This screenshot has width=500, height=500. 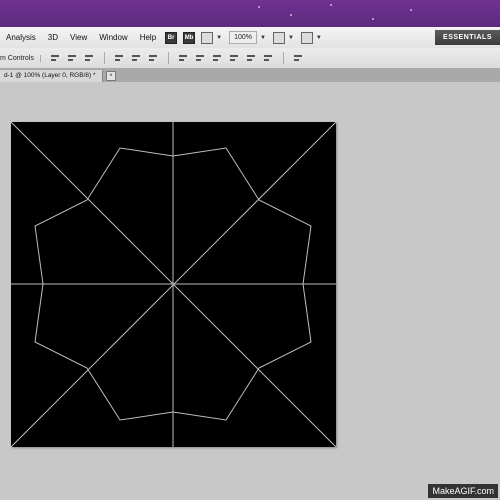 What do you see at coordinates (217, 58) in the screenshot?
I see `distribute-bottom-icon` at bounding box center [217, 58].